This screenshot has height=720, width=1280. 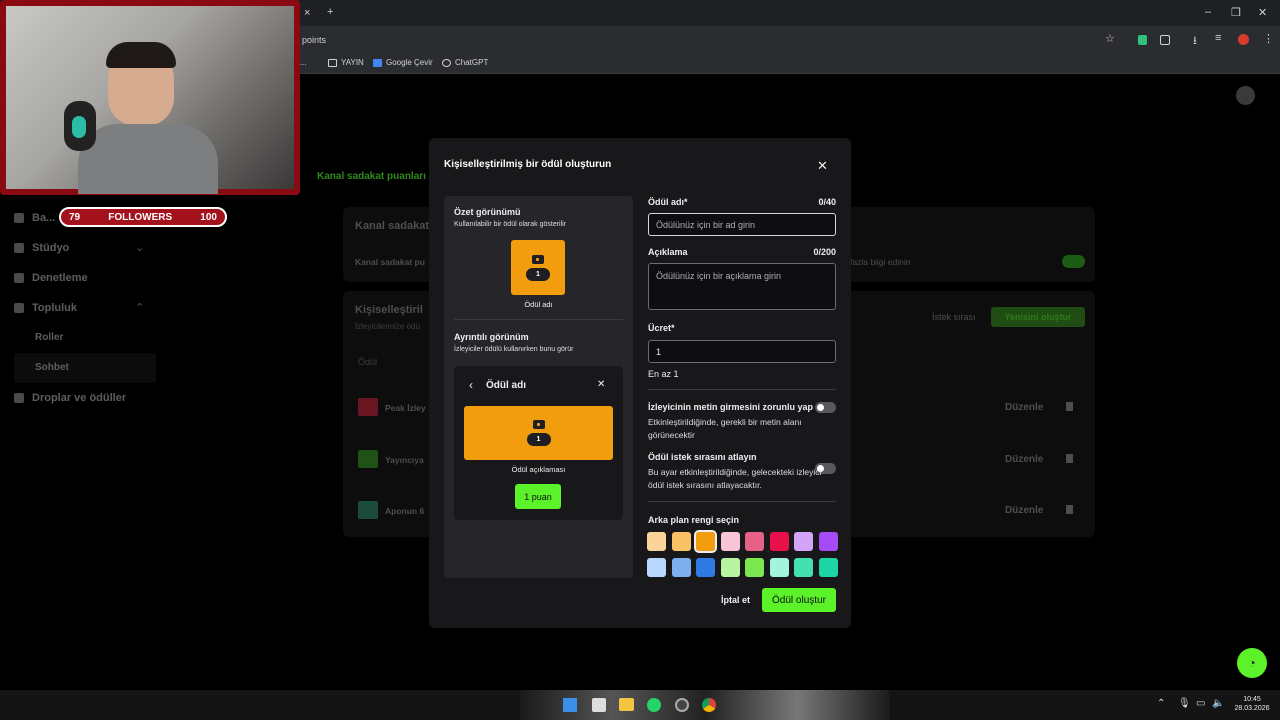 What do you see at coordinates (1024, 459) in the screenshot?
I see `bg-row2-edit: Düzenle` at bounding box center [1024, 459].